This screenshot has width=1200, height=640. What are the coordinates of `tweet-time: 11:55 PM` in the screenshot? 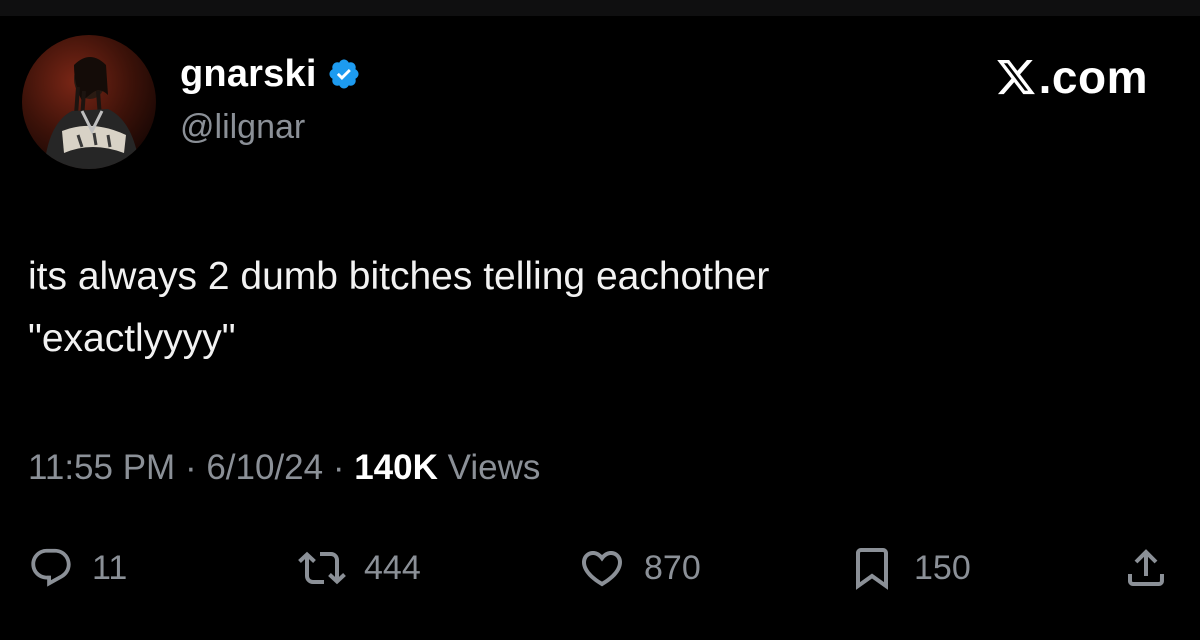 It's located at (101, 467).